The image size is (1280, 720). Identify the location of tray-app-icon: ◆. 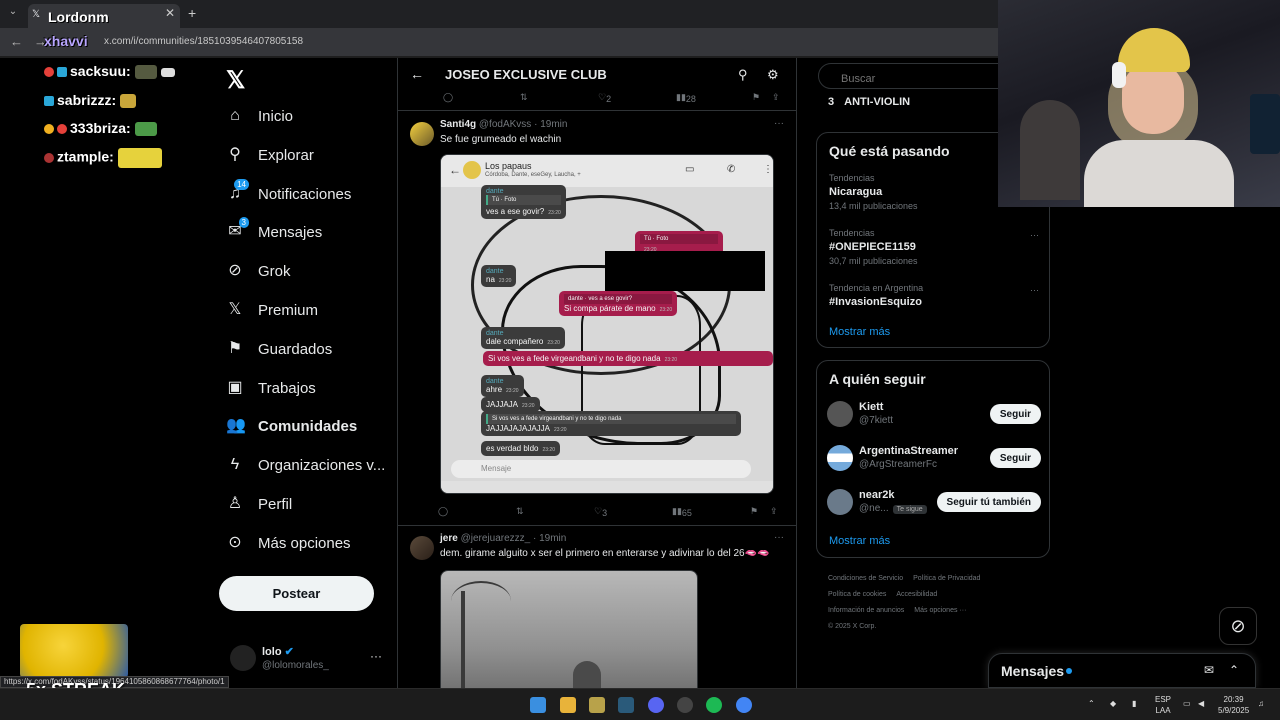
(1113, 703).